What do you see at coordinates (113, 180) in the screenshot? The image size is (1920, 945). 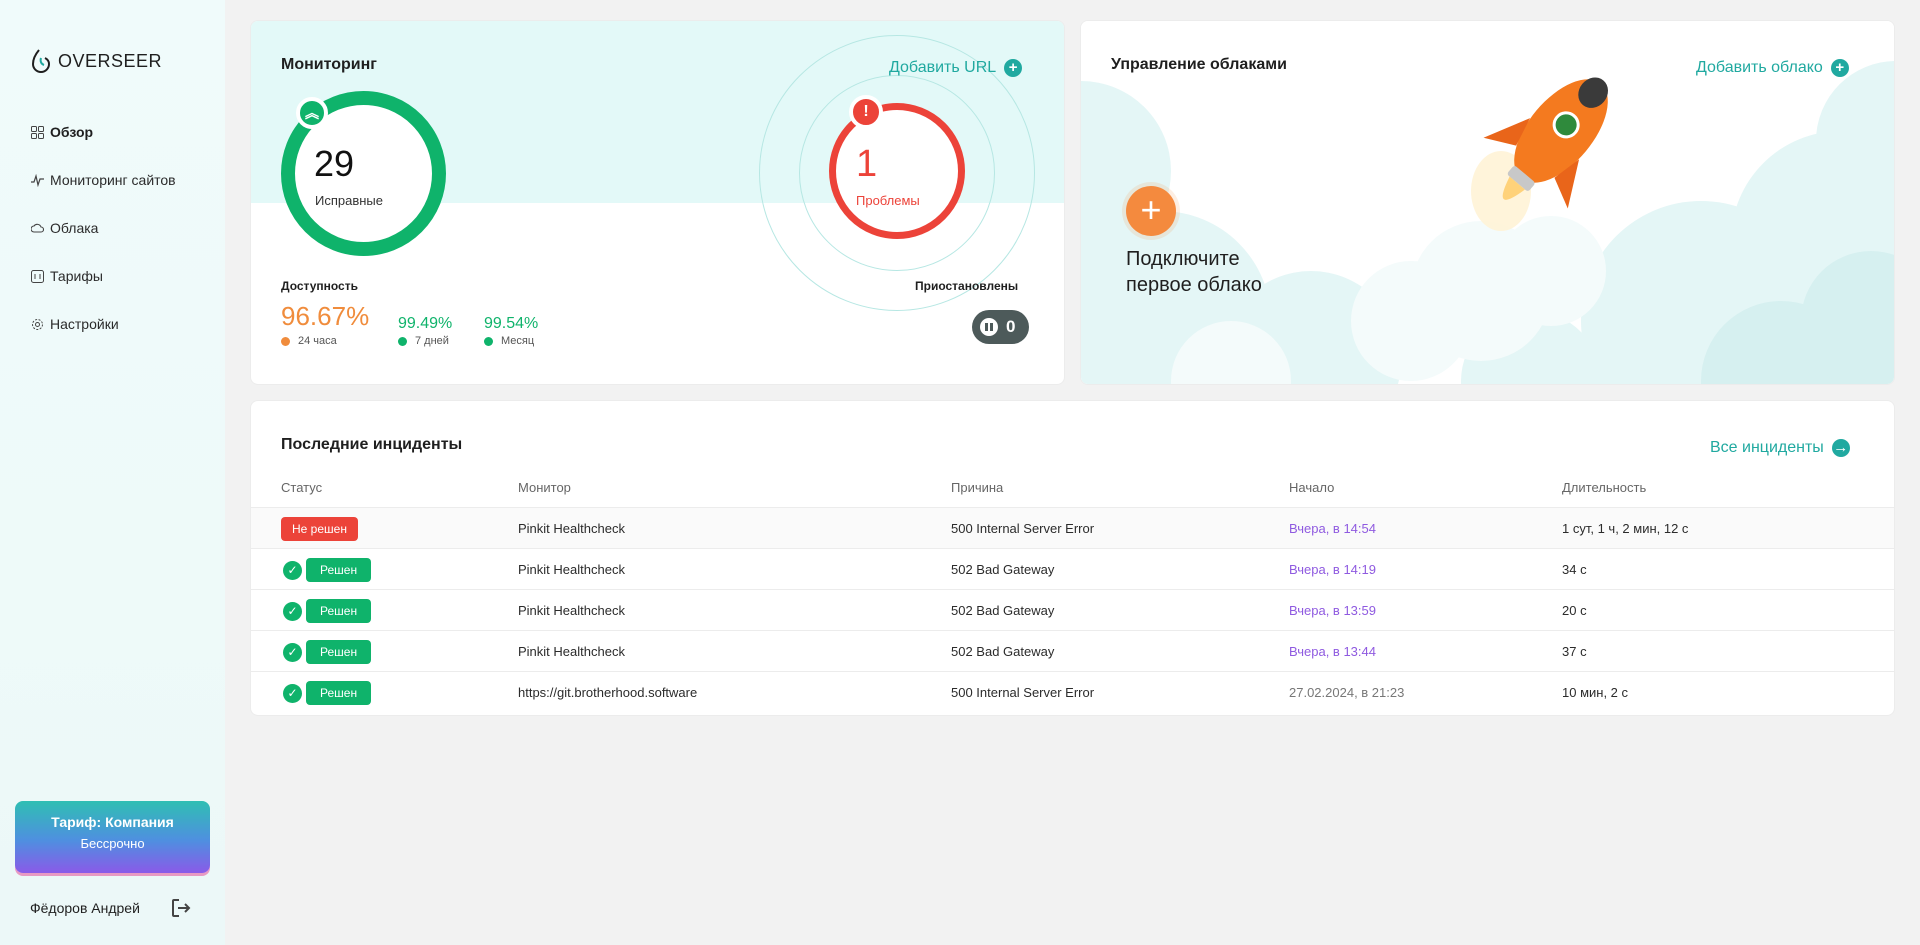 I see `sidebar-item-label: Мониторинг сайтов` at bounding box center [113, 180].